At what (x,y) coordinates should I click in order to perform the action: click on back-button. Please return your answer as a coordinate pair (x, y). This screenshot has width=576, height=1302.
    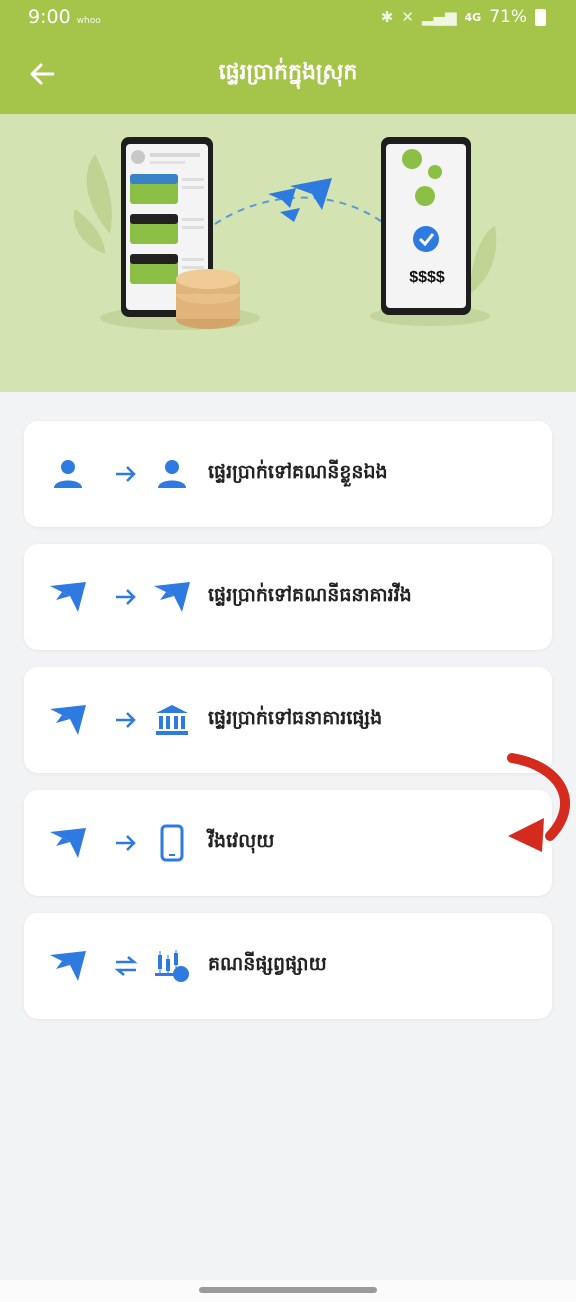
    Looking at the image, I should click on (42, 74).